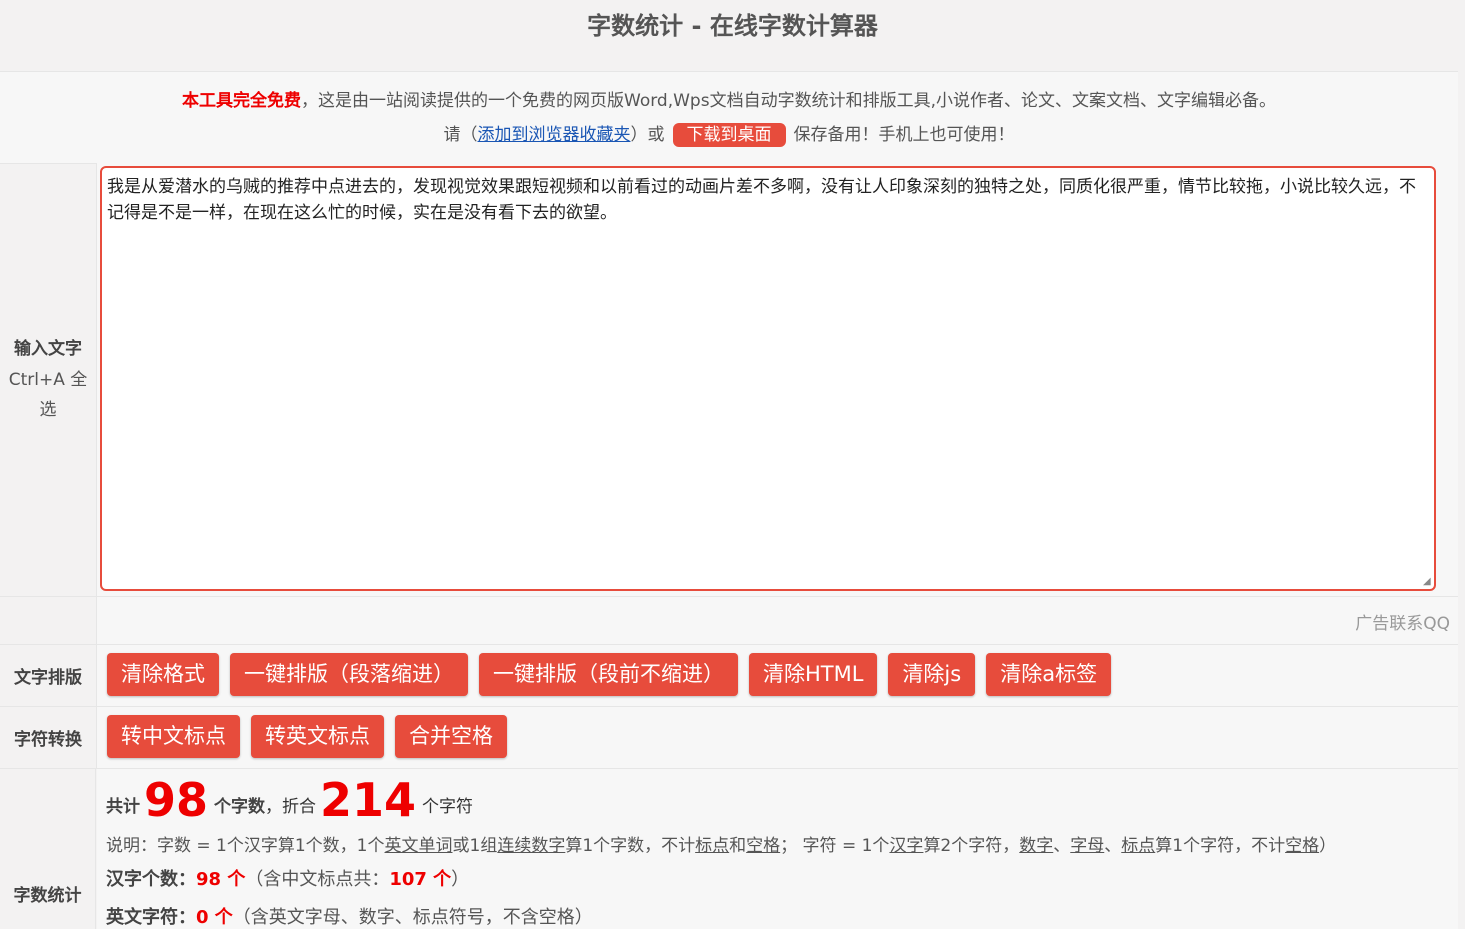  What do you see at coordinates (48, 395) in the screenshot?
I see `select-all-hint: Ctrl+A 全选` at bounding box center [48, 395].